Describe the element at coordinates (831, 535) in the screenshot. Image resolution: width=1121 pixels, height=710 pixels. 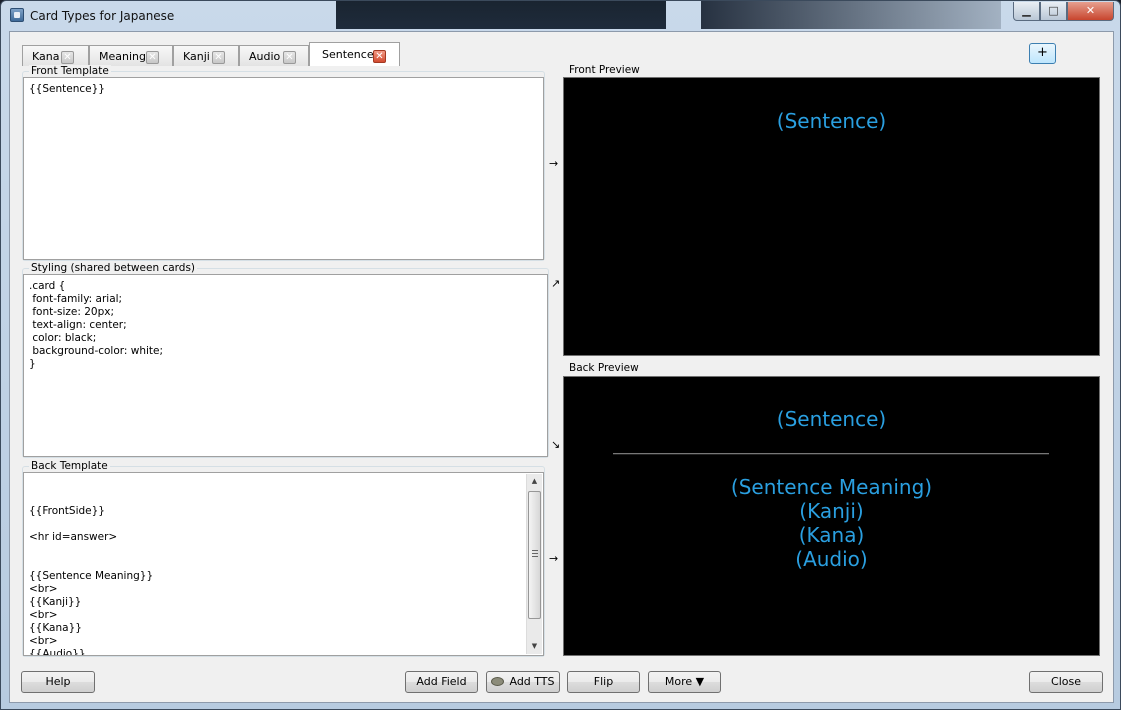
I see `back-preview-answer-line: (Kana)` at that location.